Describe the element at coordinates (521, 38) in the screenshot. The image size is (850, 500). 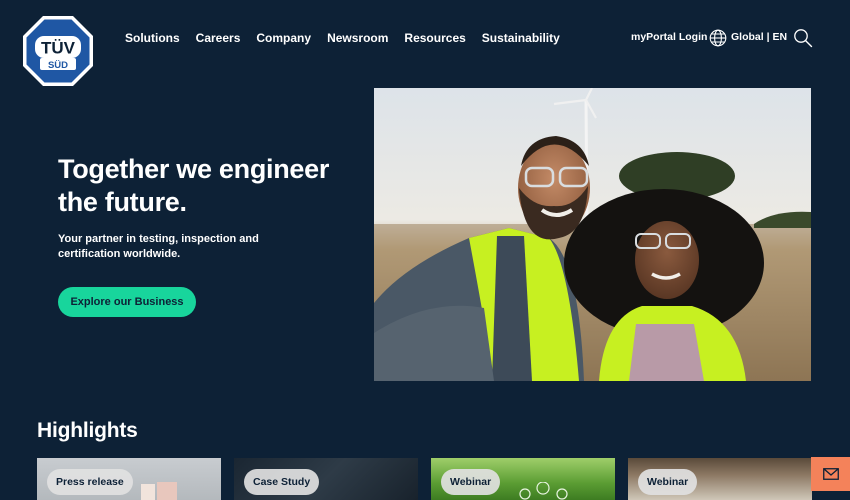
I see `nav-sustainability: Sustainability` at that location.